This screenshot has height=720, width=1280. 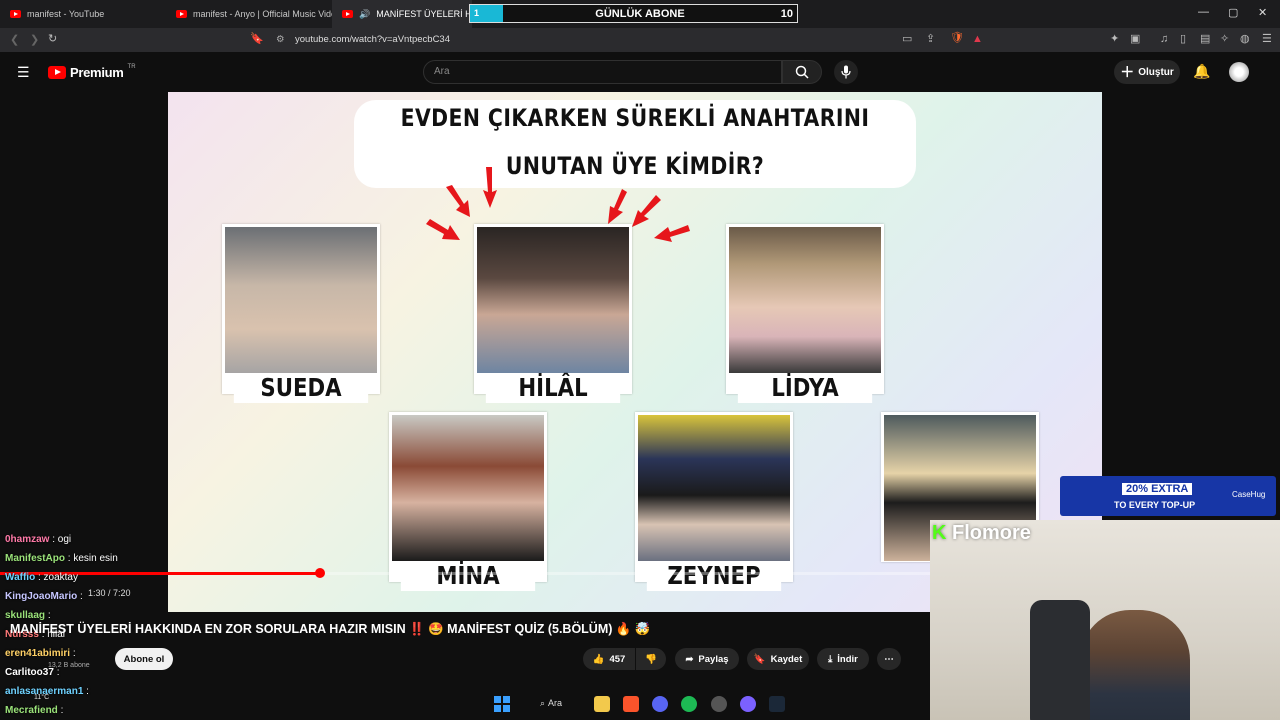 What do you see at coordinates (424, 14) in the screenshot?
I see `tab-title: MANİFEST ÜYELERİ HAKKINDA` at bounding box center [424, 14].